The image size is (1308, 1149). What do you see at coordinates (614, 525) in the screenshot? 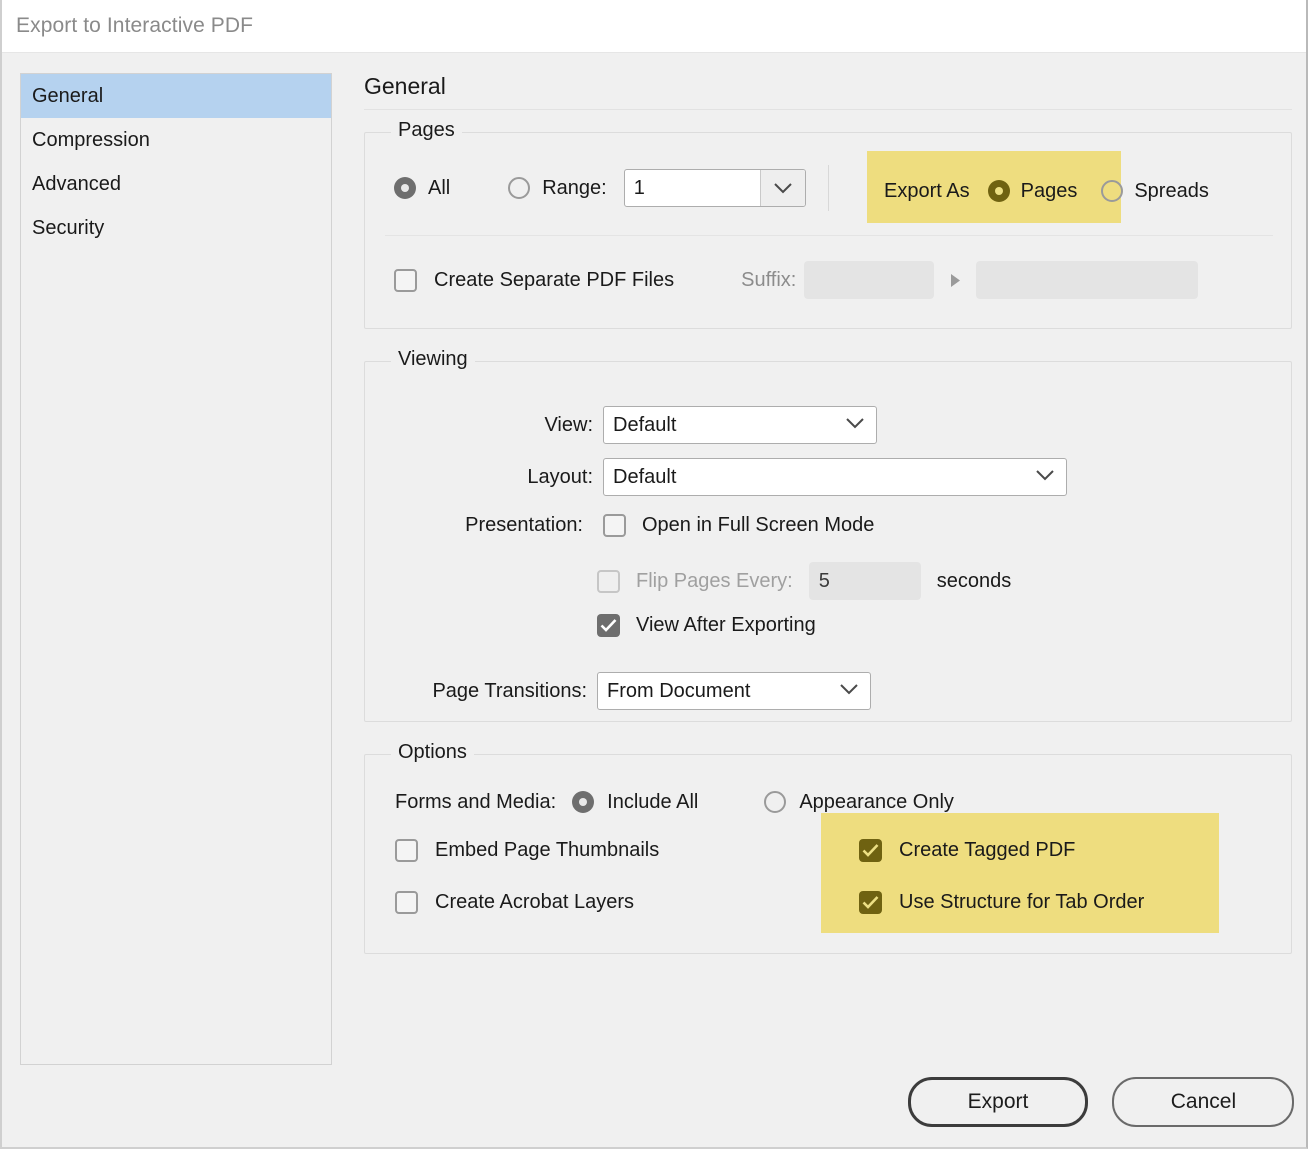
I see `checkbox-open-in-full-screen-mode-indicator` at bounding box center [614, 525].